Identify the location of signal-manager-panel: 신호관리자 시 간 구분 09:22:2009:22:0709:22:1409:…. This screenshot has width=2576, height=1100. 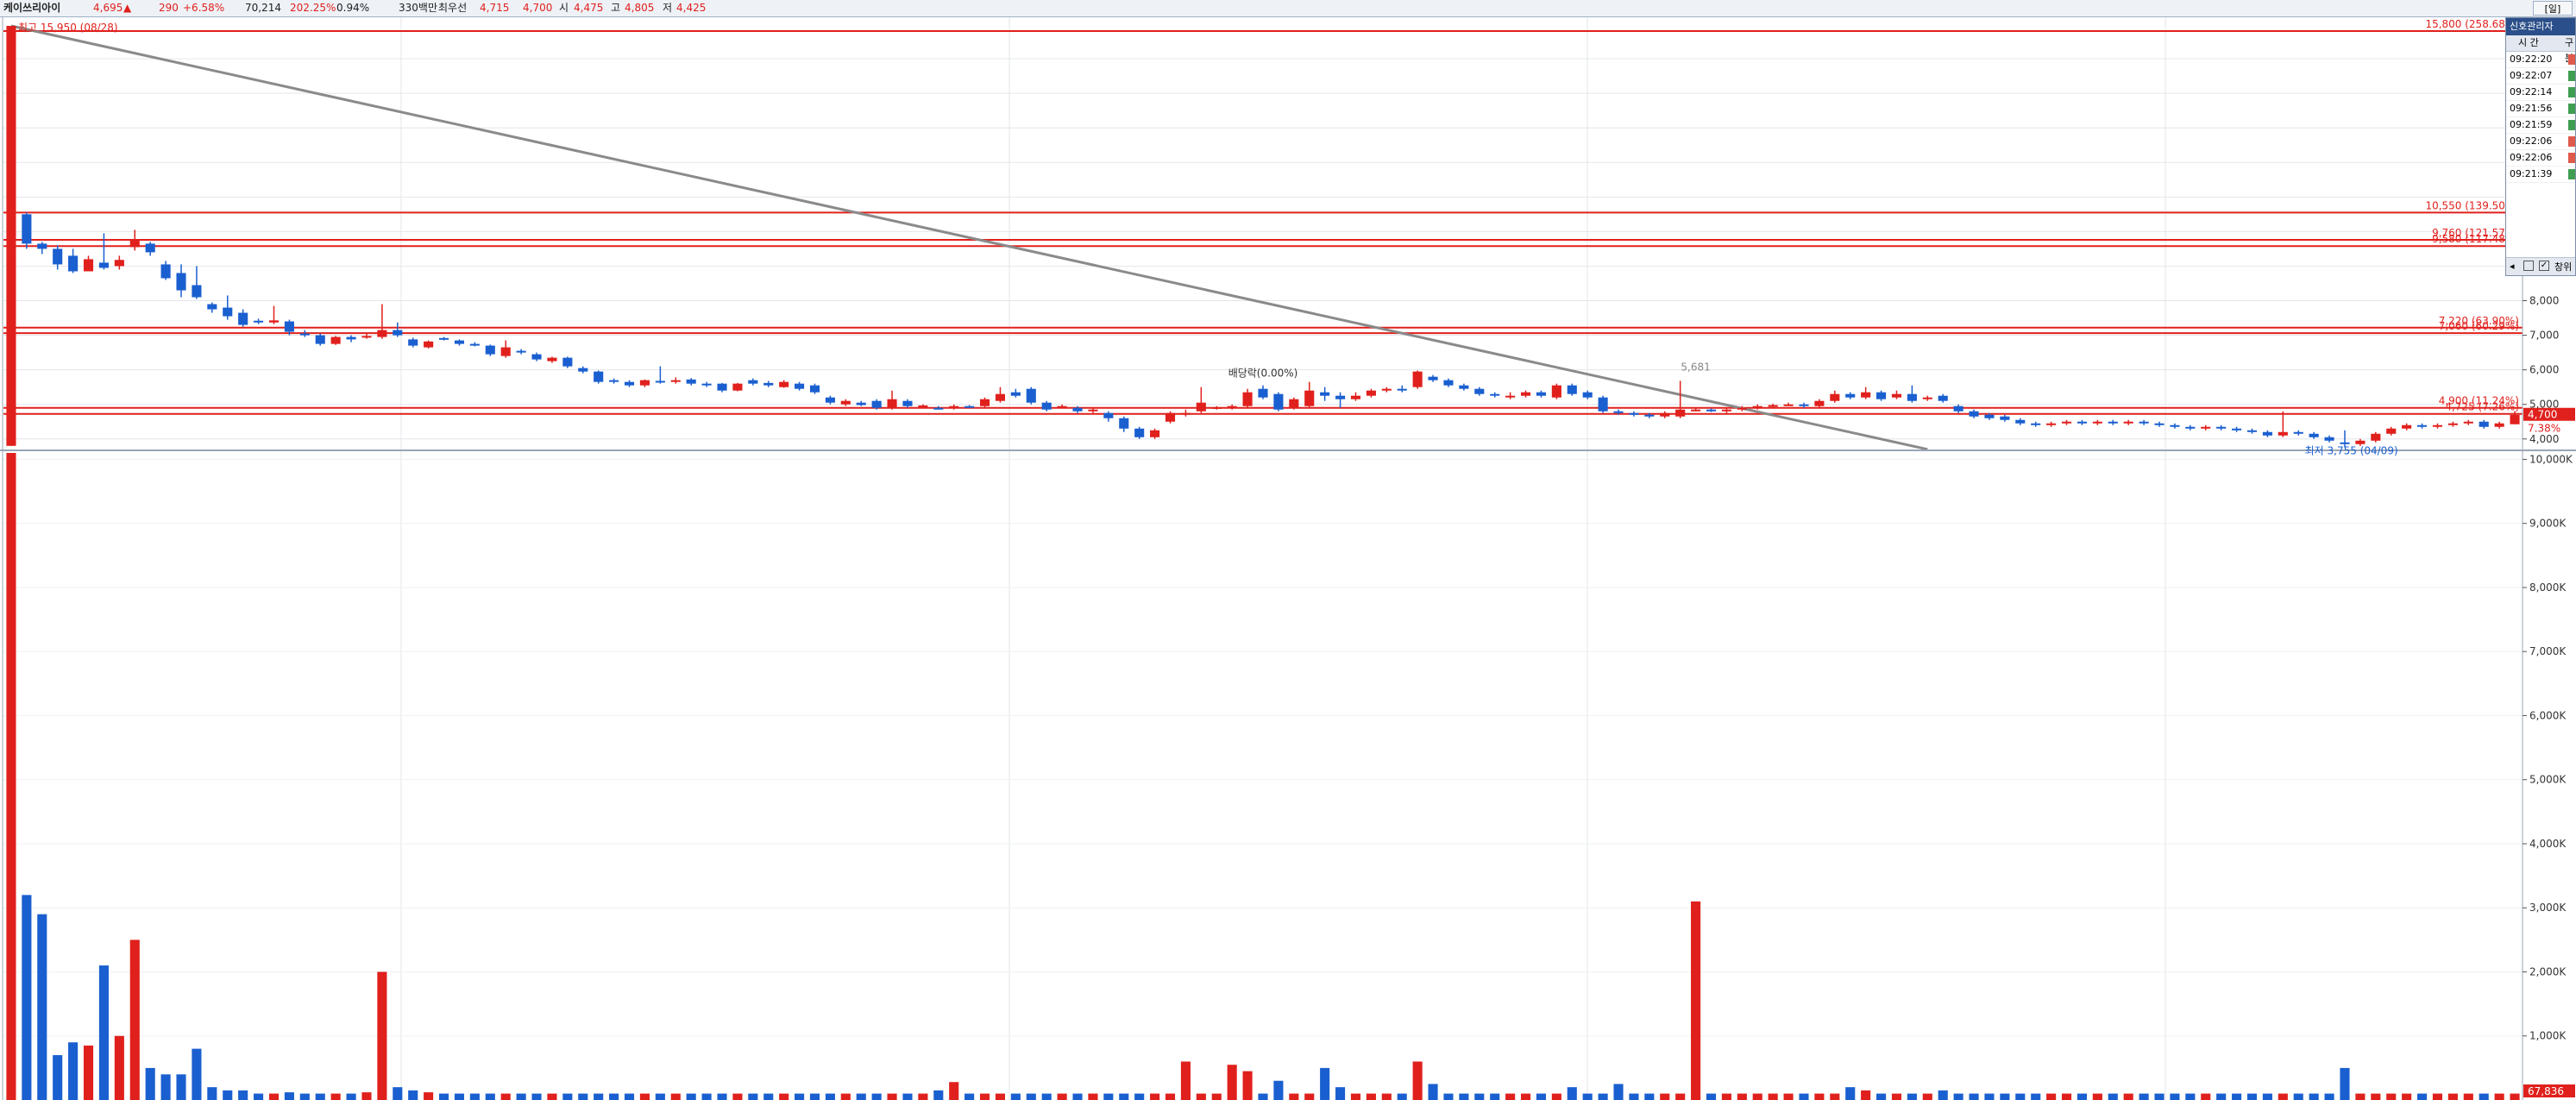
(2540, 146).